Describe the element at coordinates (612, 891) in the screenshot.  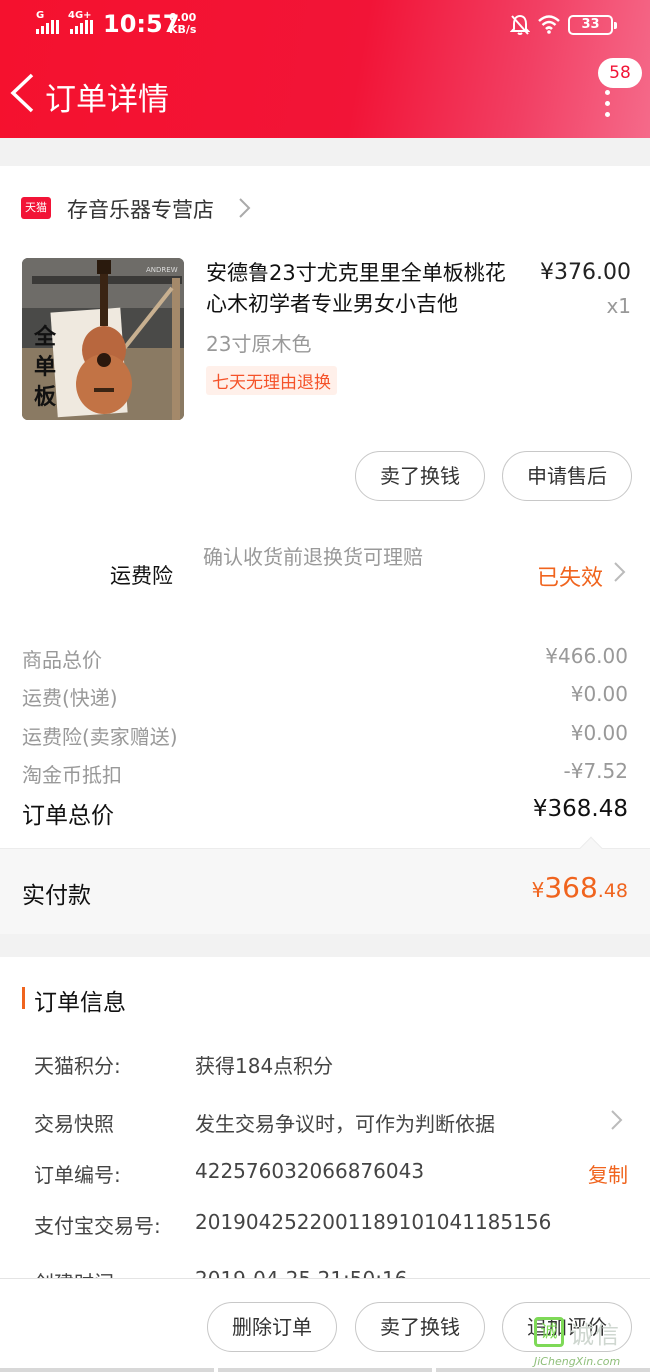
I see `payment-decimal: .48` at that location.